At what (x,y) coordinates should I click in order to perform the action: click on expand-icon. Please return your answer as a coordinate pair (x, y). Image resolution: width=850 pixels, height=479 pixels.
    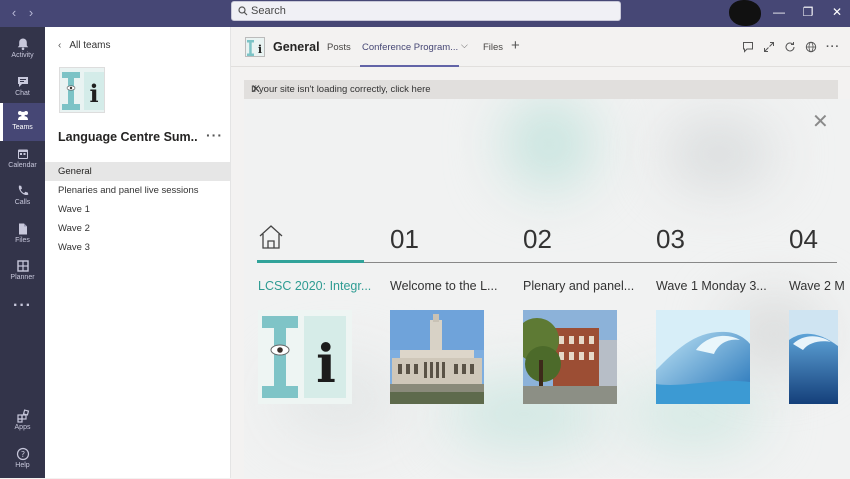
    Looking at the image, I should click on (769, 47).